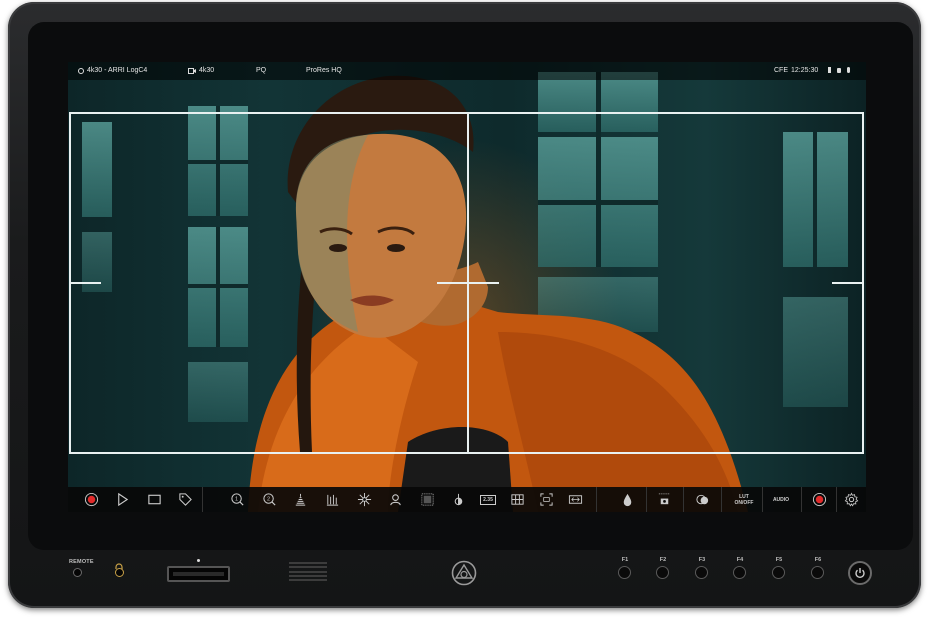 The height and width of the screenshot is (618, 929). Describe the element at coordinates (739, 572) in the screenshot. I see `f4-button` at that location.